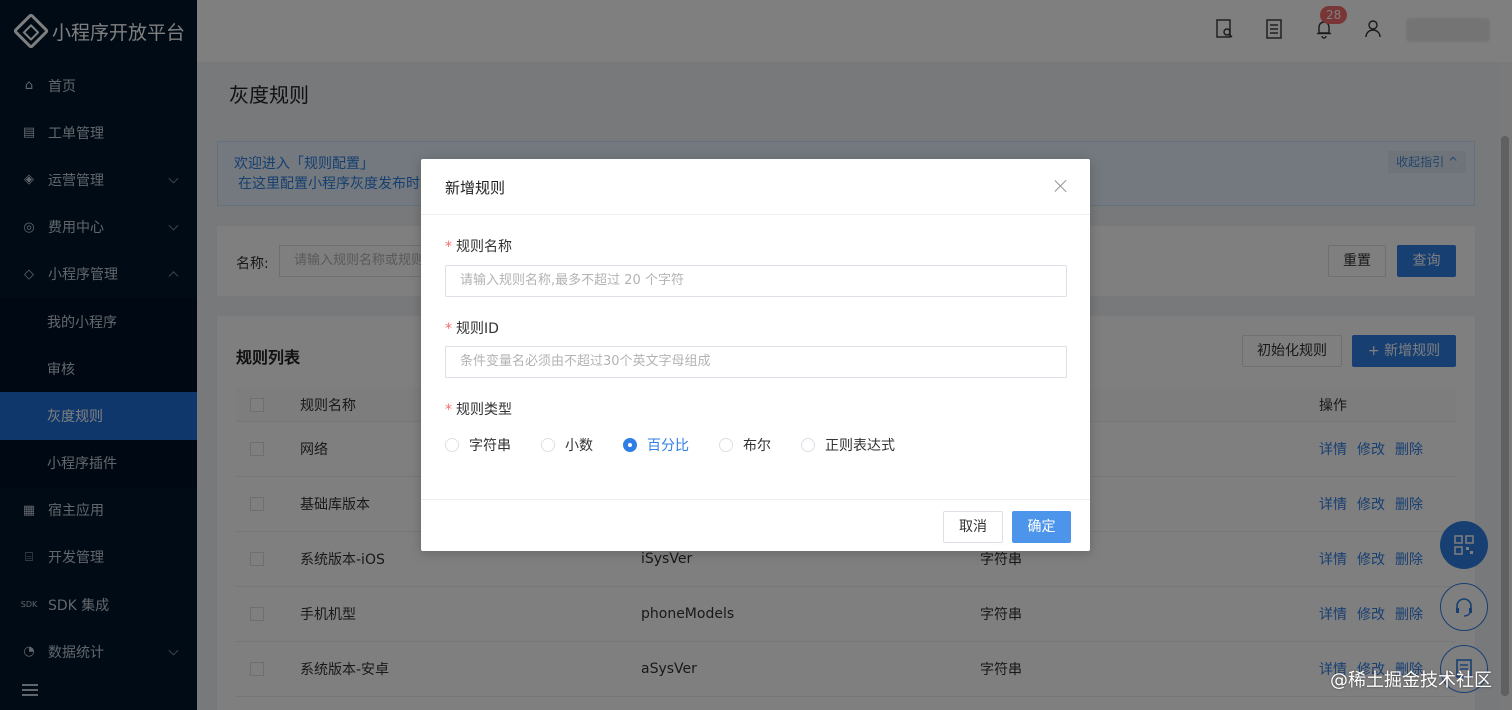  I want to click on radio-string: 字符串, so click(478, 445).